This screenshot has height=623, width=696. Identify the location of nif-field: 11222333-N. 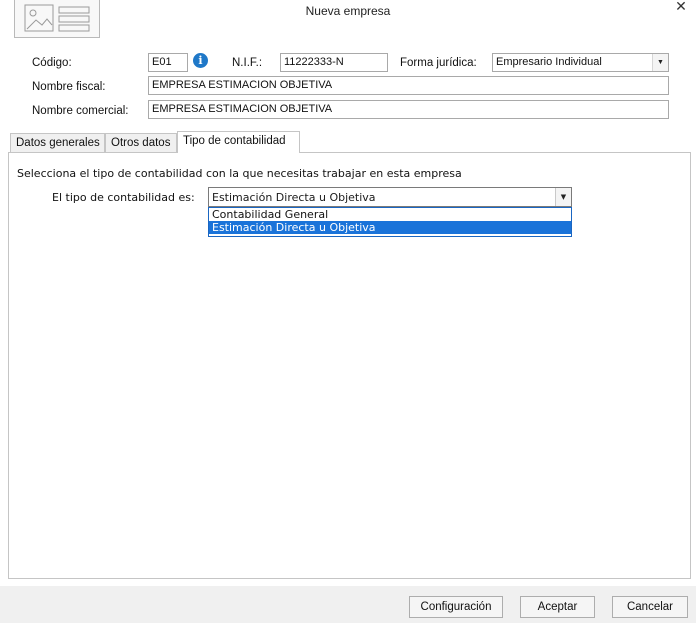
(334, 62).